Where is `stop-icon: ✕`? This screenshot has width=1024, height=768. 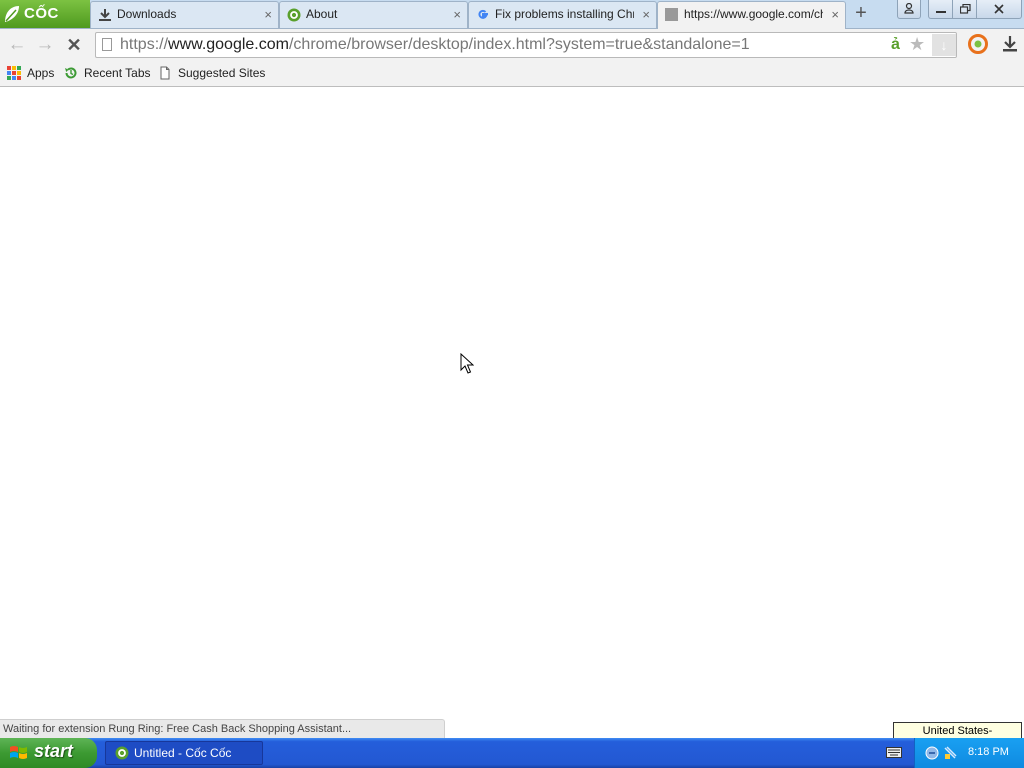
stop-icon: ✕ is located at coordinates (74, 45).